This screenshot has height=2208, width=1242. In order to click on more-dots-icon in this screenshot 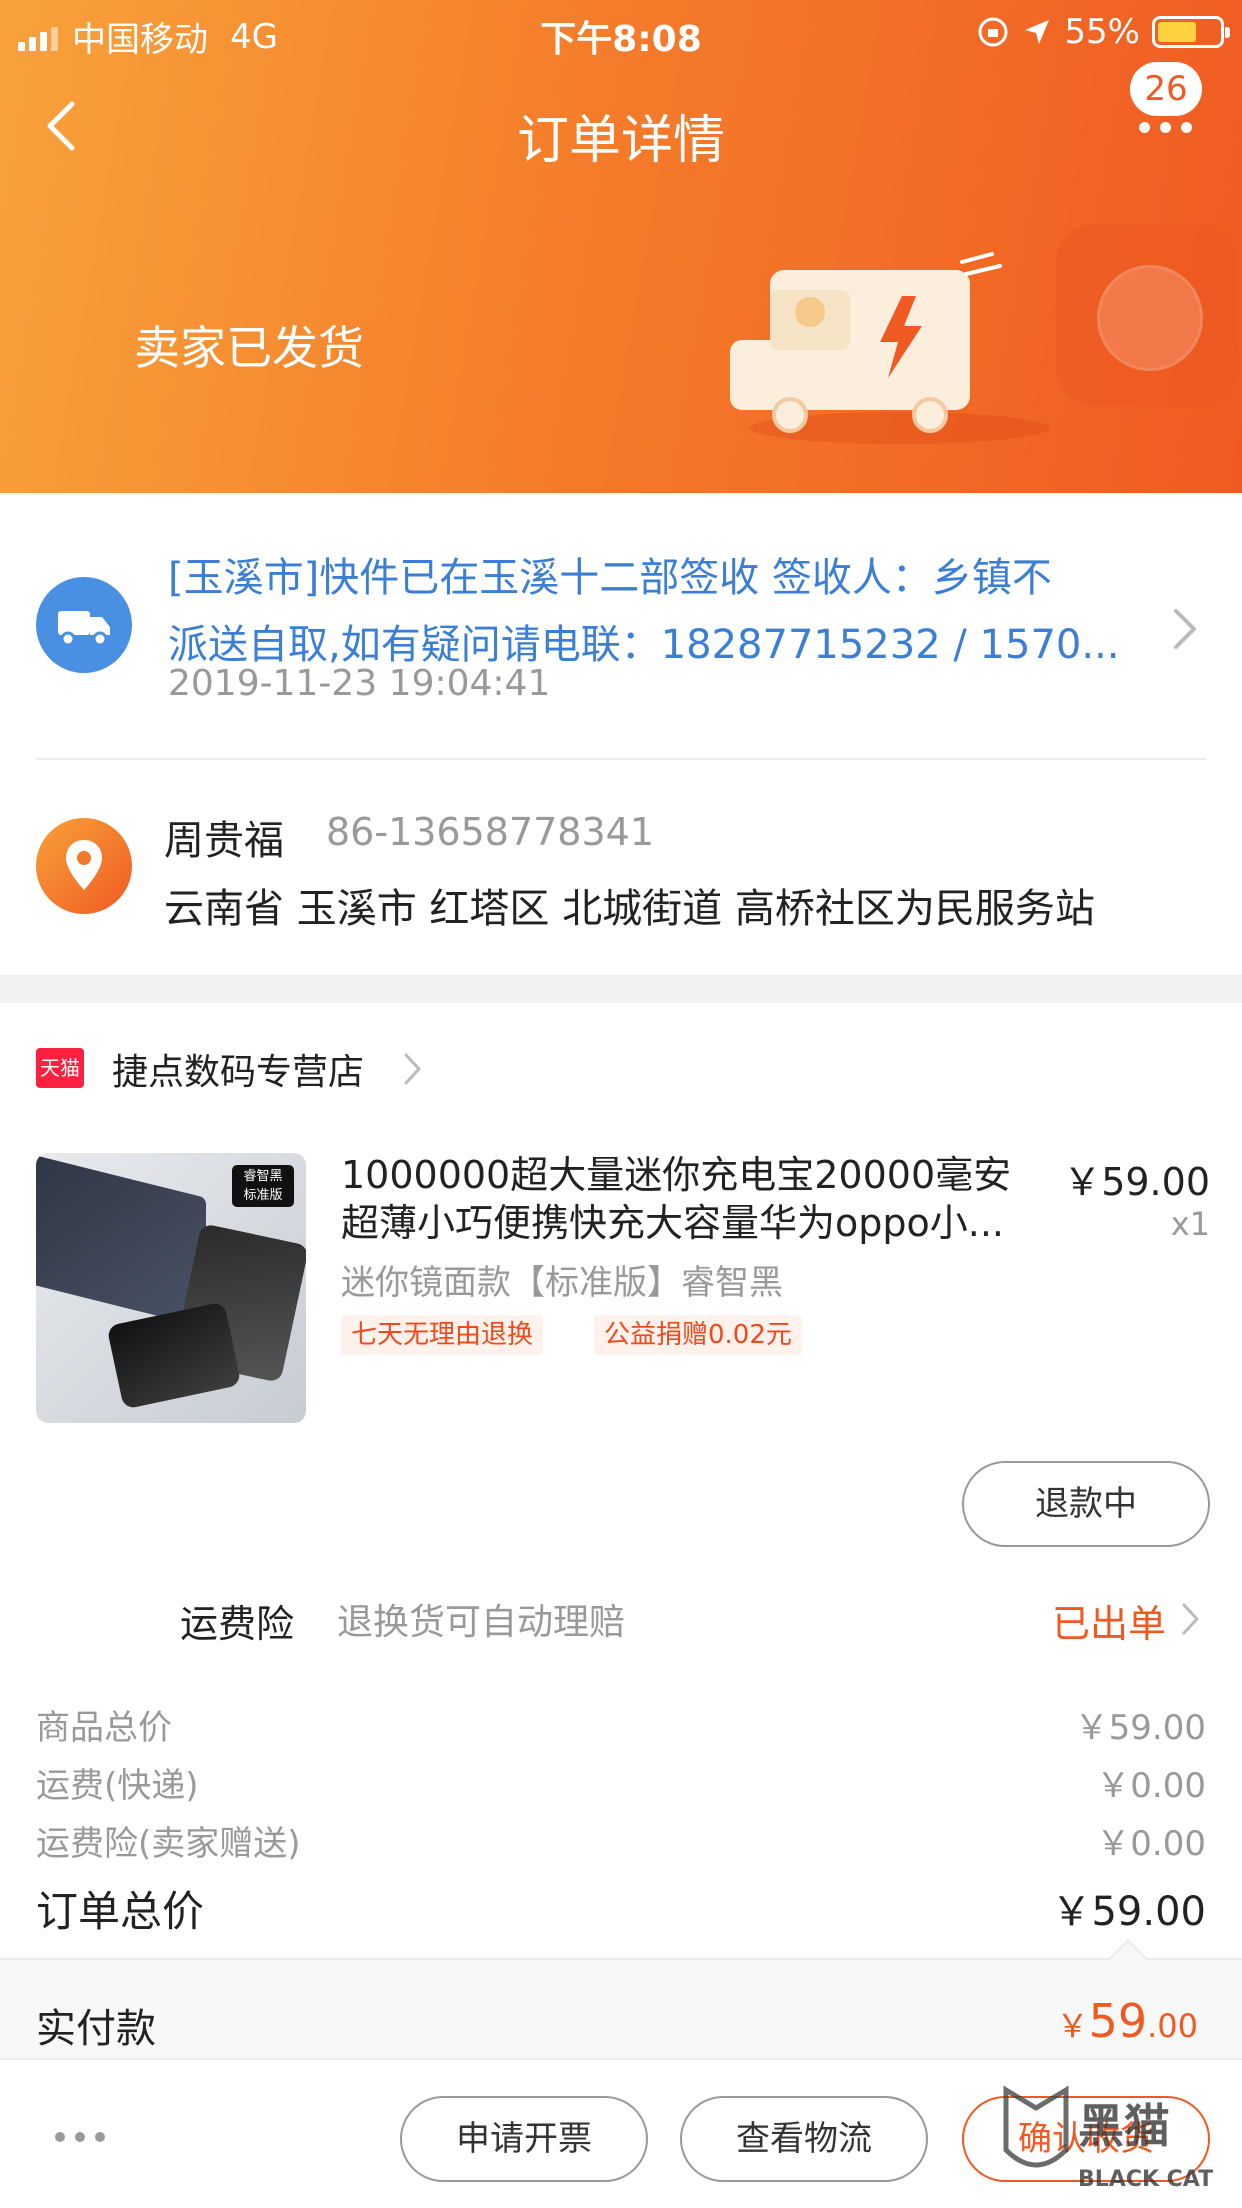, I will do `click(1165, 127)`.